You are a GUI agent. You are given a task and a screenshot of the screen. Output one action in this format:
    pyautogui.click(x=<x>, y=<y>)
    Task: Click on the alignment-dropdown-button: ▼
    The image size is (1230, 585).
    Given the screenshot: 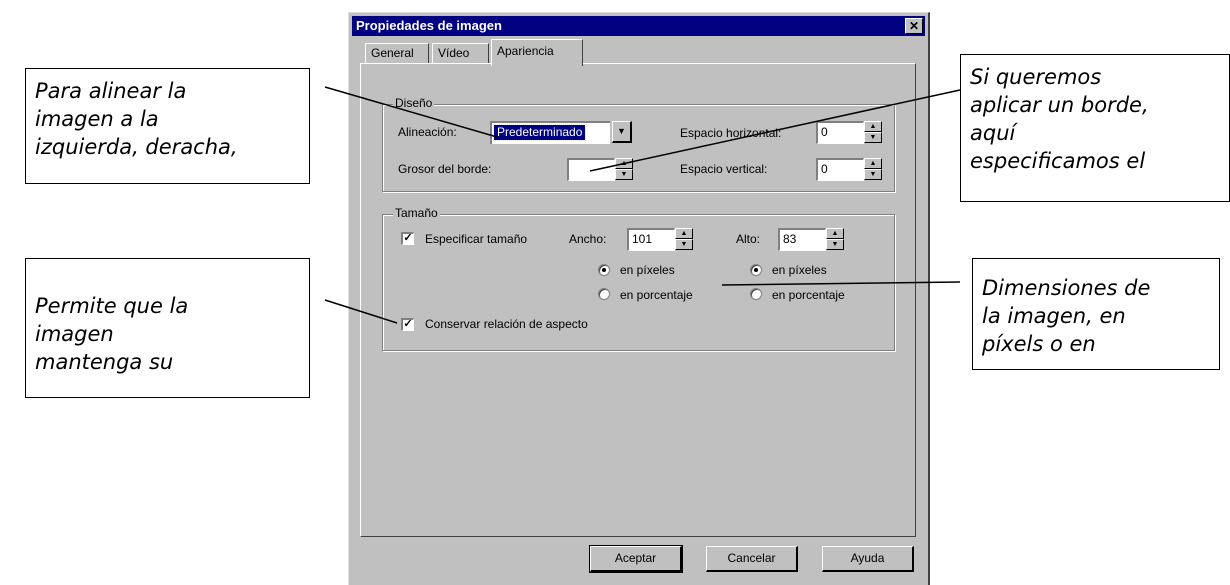 What is the action you would take?
    pyautogui.click(x=622, y=132)
    